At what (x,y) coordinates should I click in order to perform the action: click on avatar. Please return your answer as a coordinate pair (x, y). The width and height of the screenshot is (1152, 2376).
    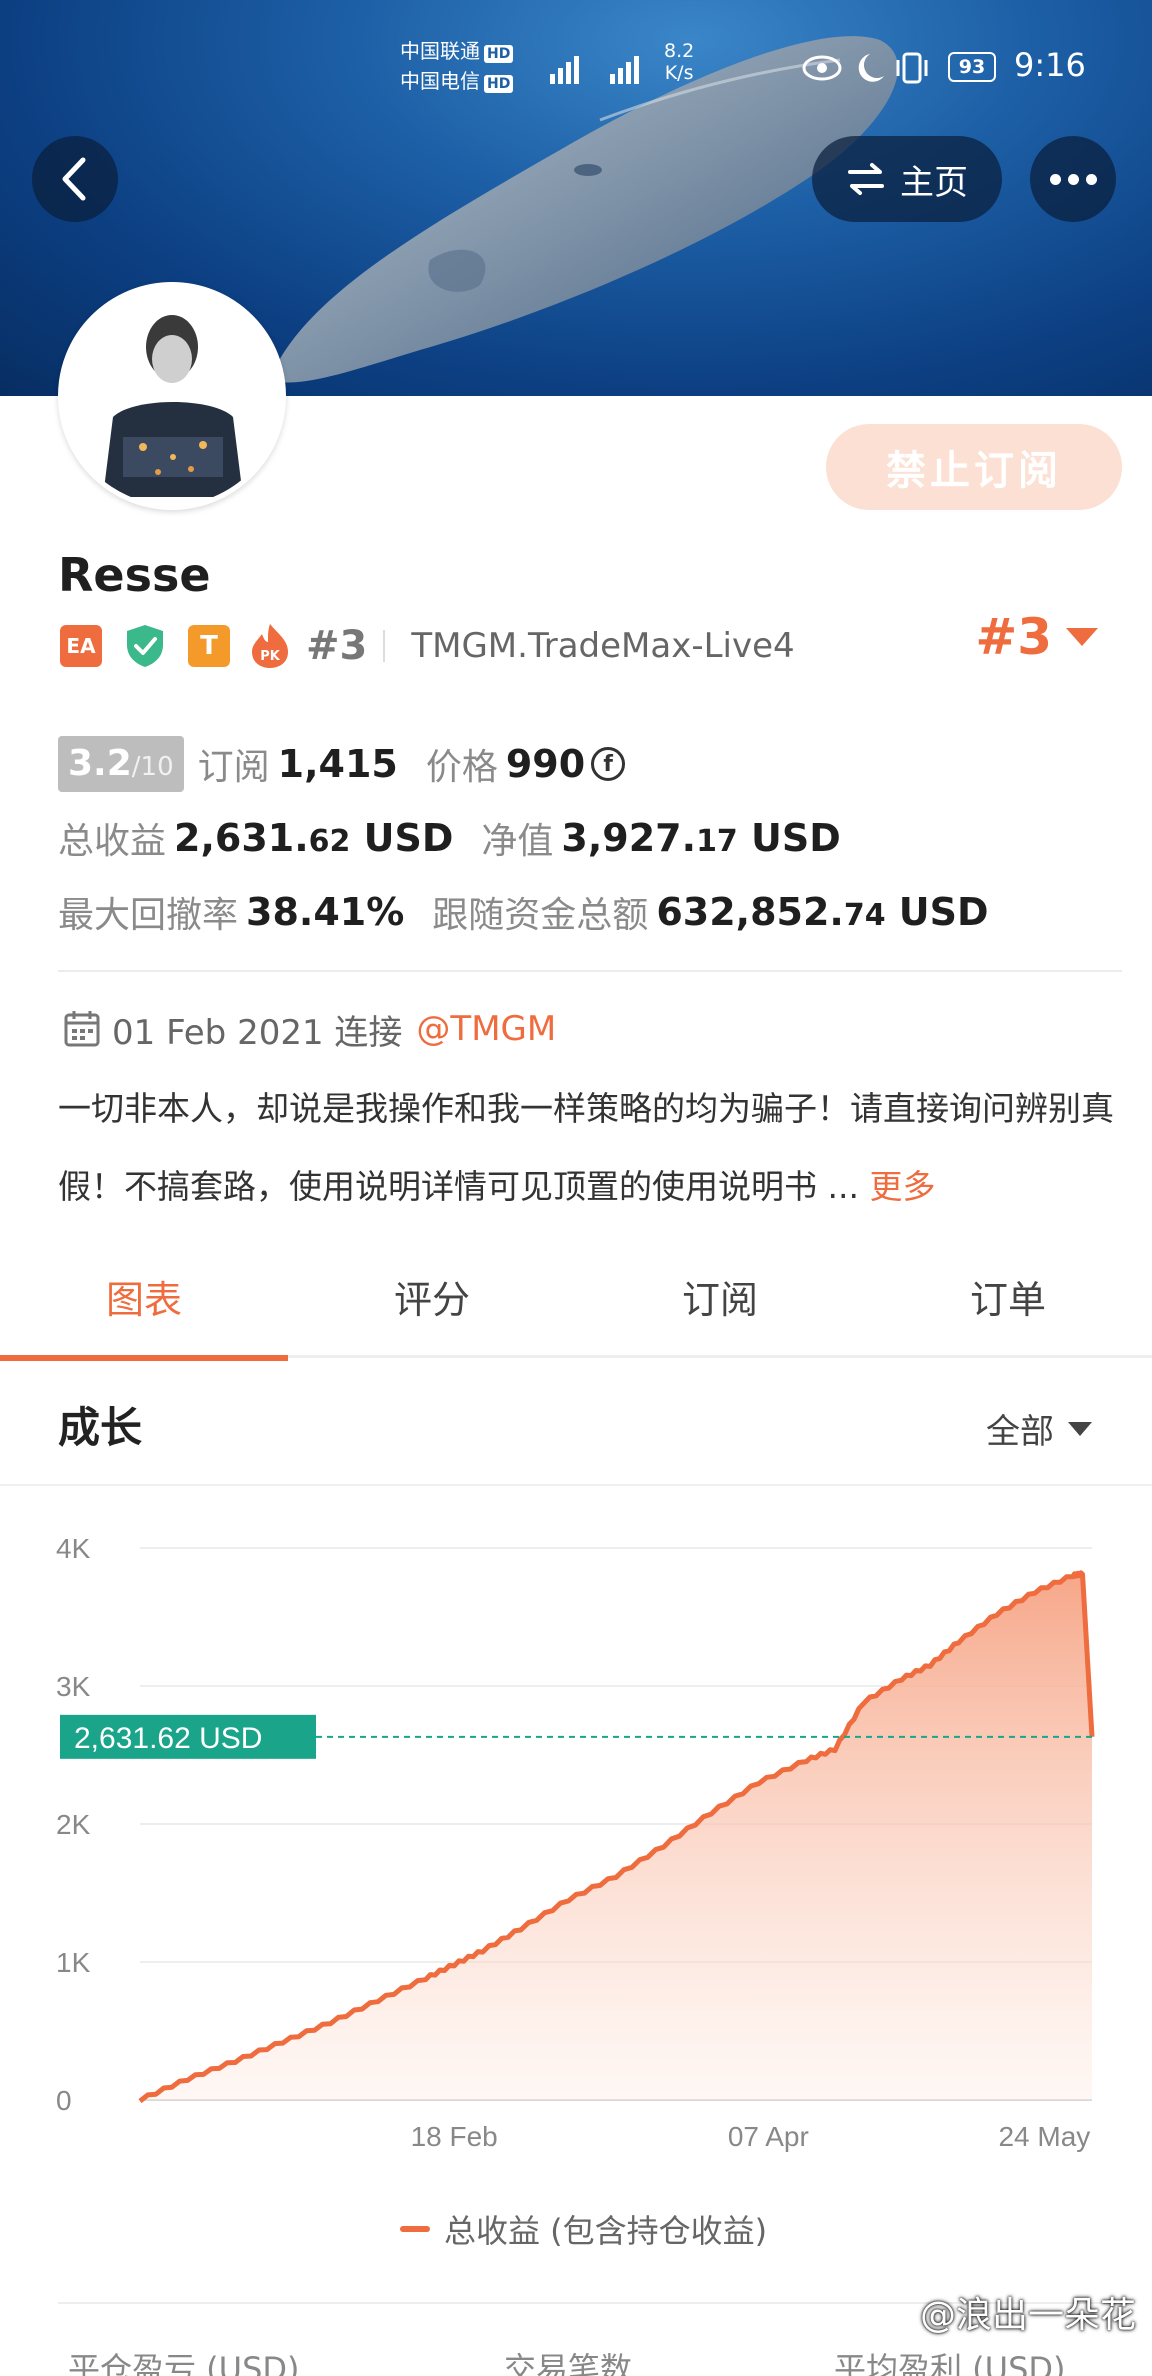
    Looking at the image, I should click on (172, 396).